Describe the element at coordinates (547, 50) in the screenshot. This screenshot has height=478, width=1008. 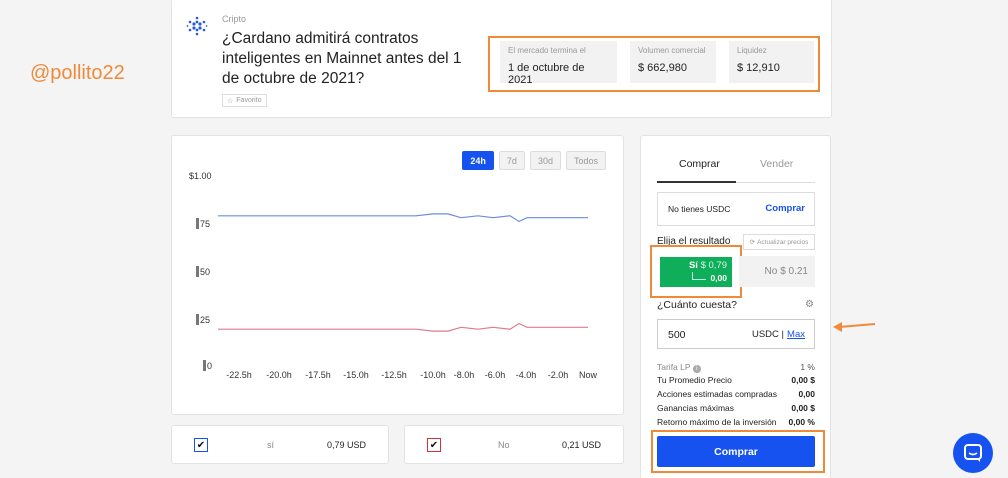
I see `stat-label: El mercado termina el` at that location.